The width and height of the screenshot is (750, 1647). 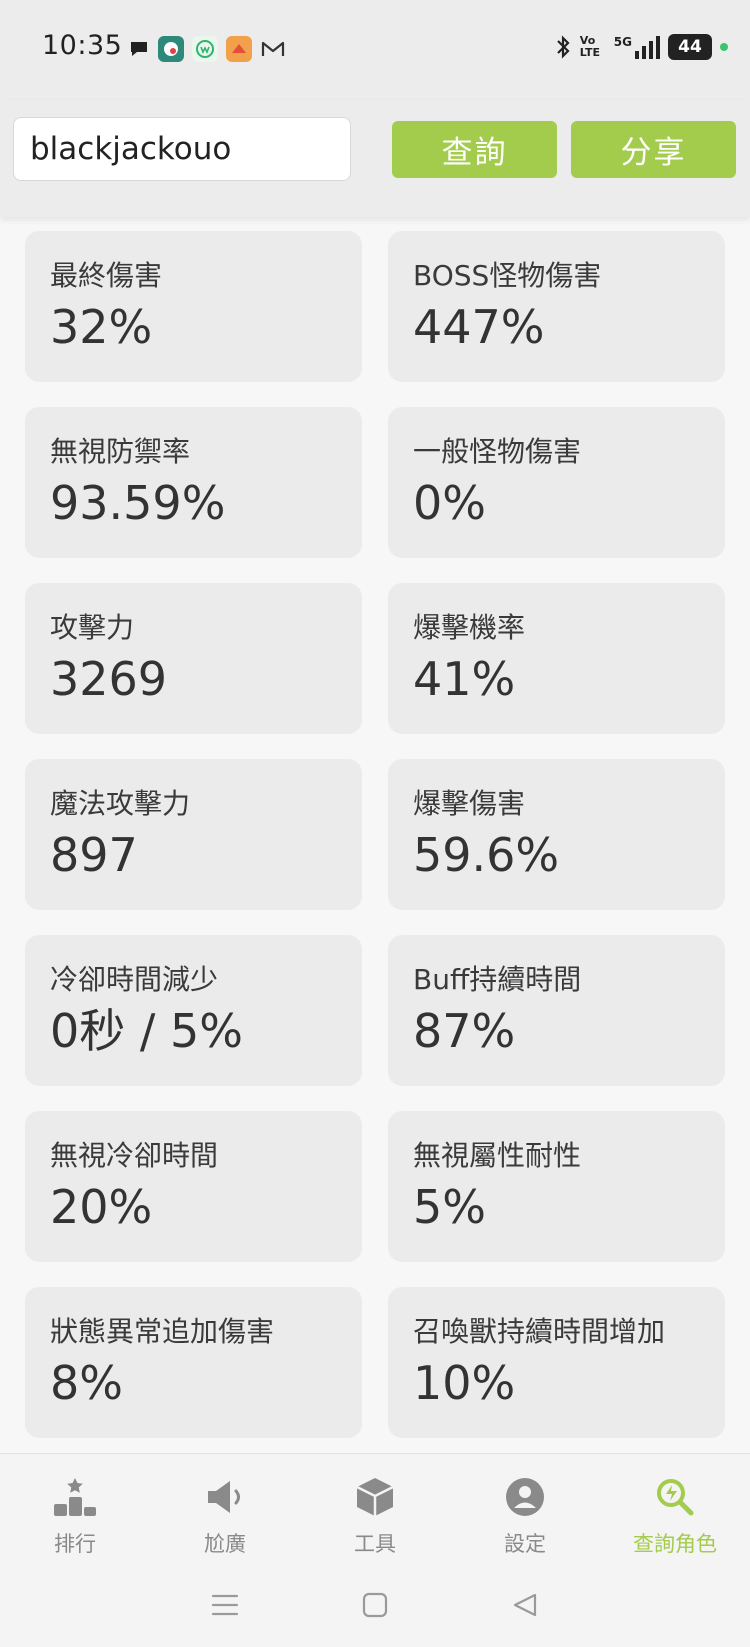 I want to click on stat-value: 0%, so click(x=449, y=503).